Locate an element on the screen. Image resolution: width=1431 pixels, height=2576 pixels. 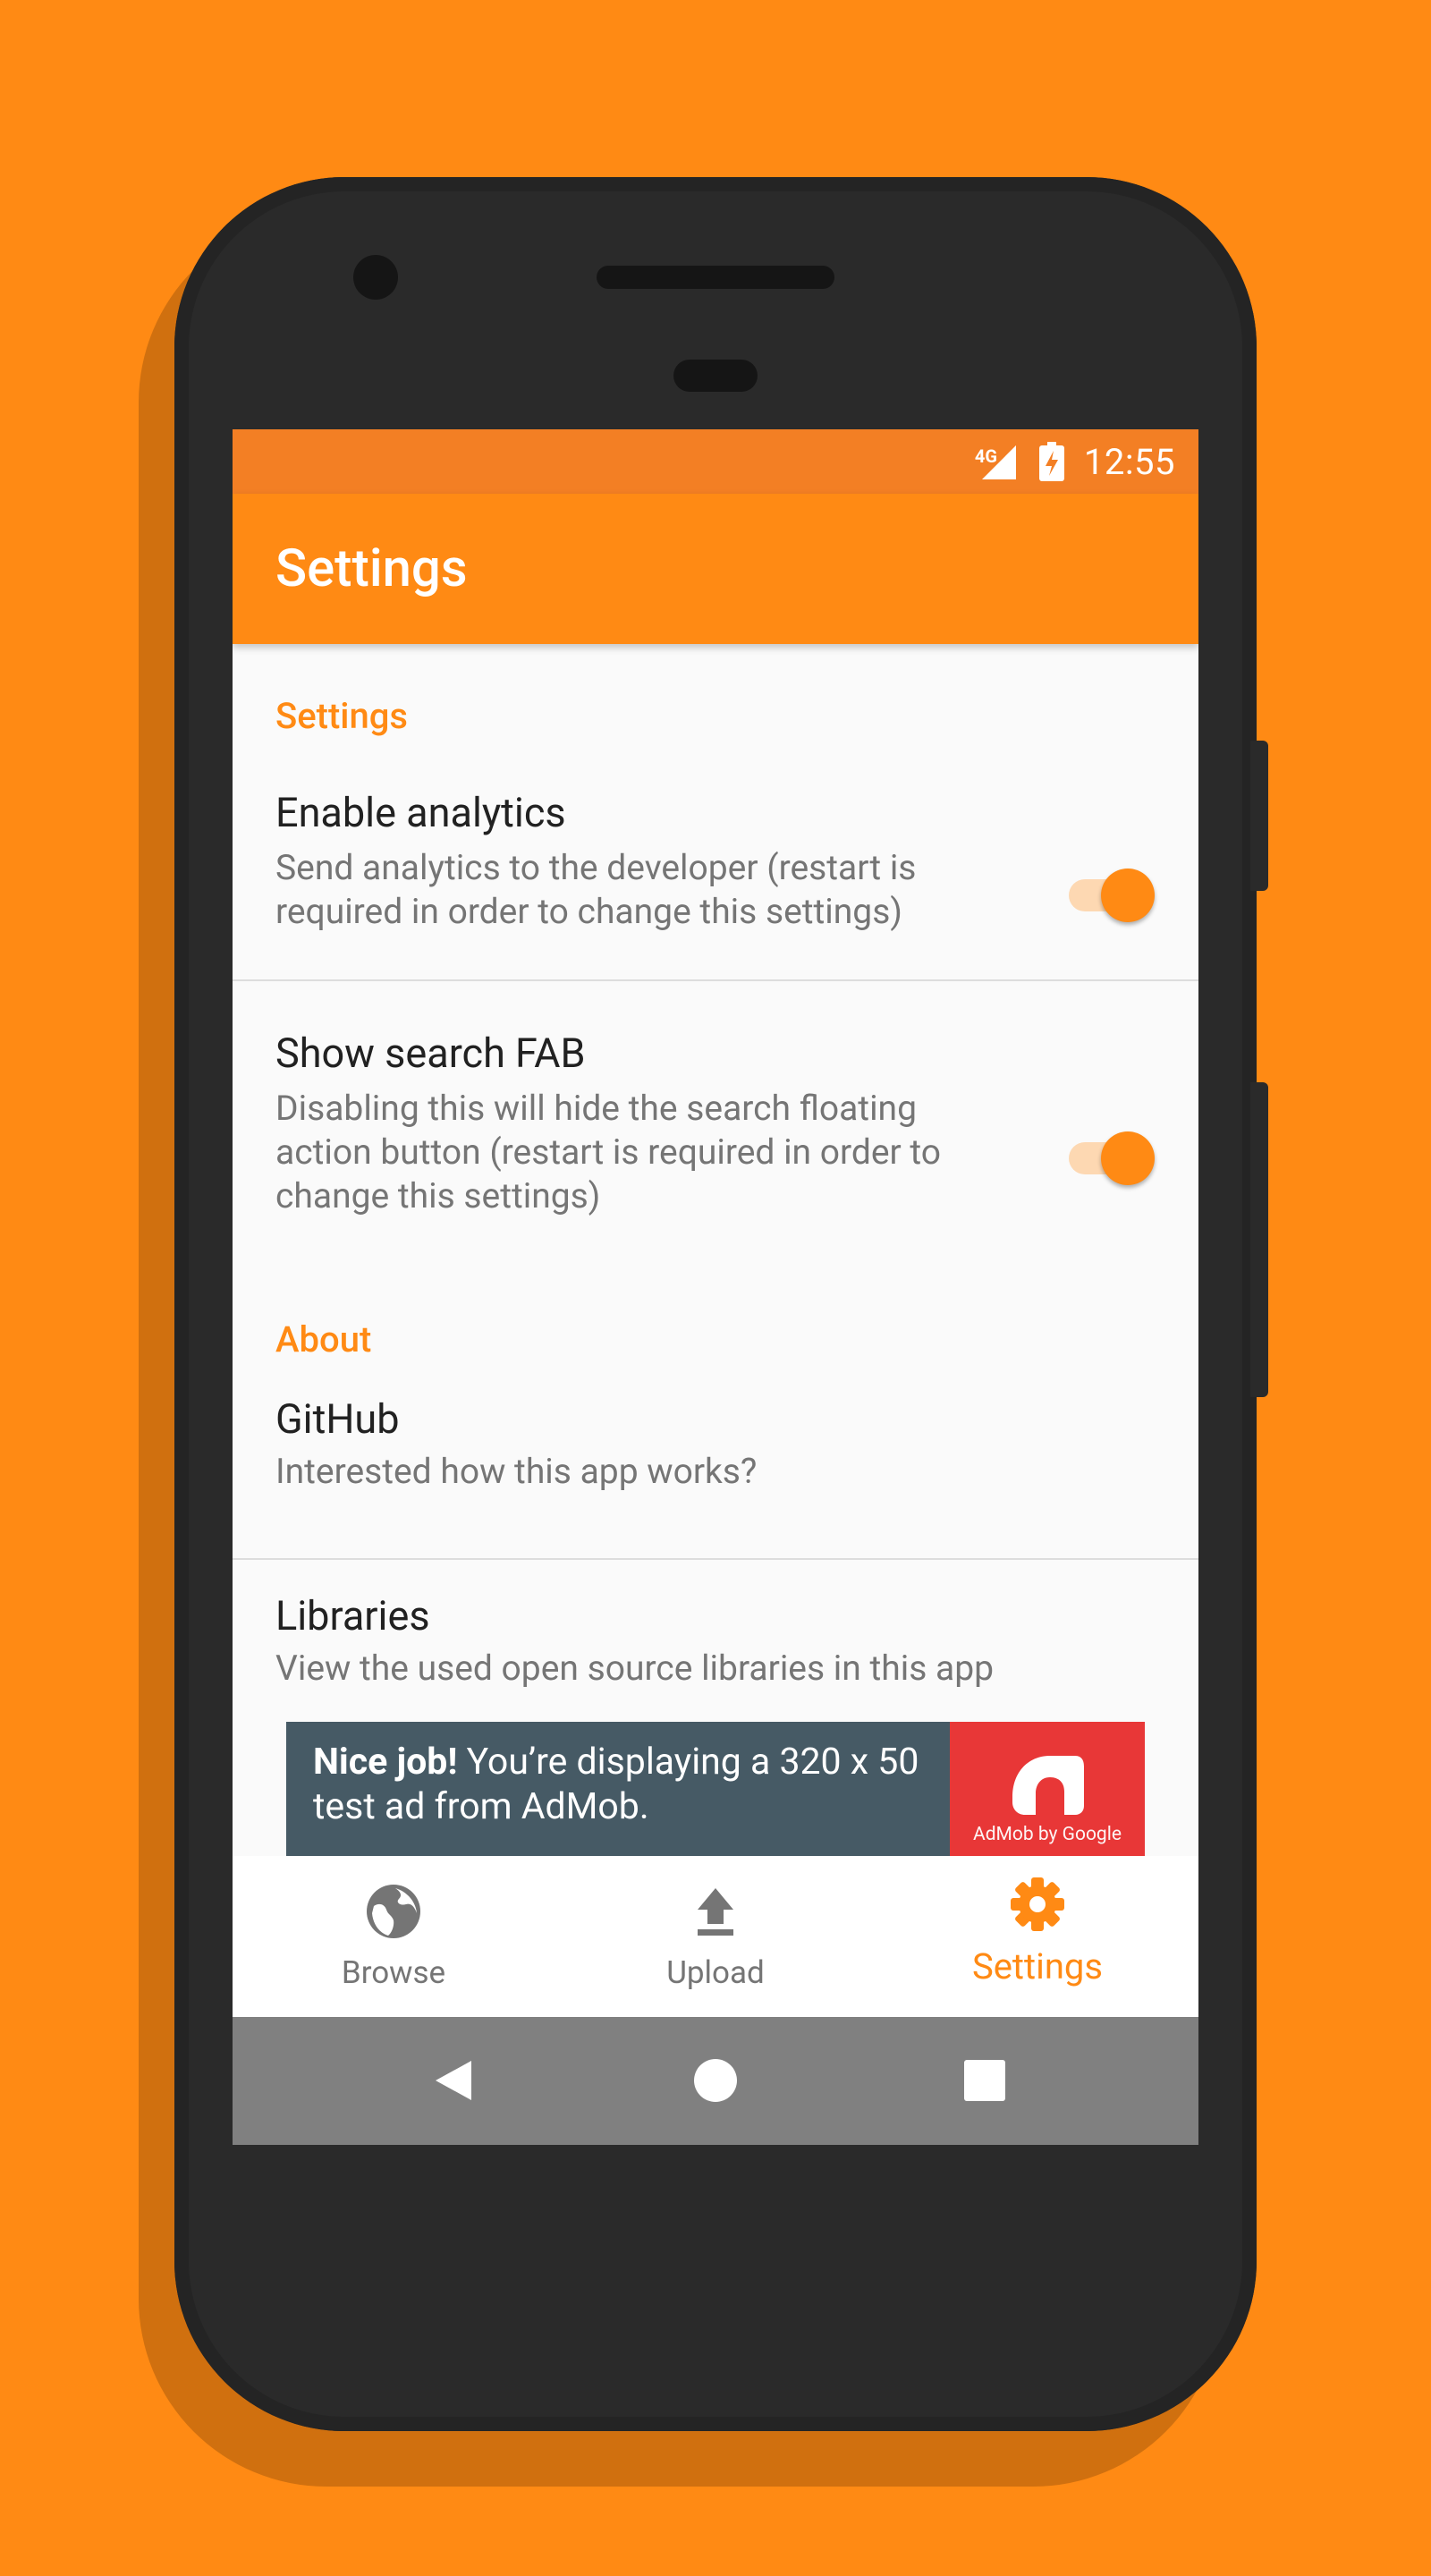
recents-icon is located at coordinates (985, 2080).